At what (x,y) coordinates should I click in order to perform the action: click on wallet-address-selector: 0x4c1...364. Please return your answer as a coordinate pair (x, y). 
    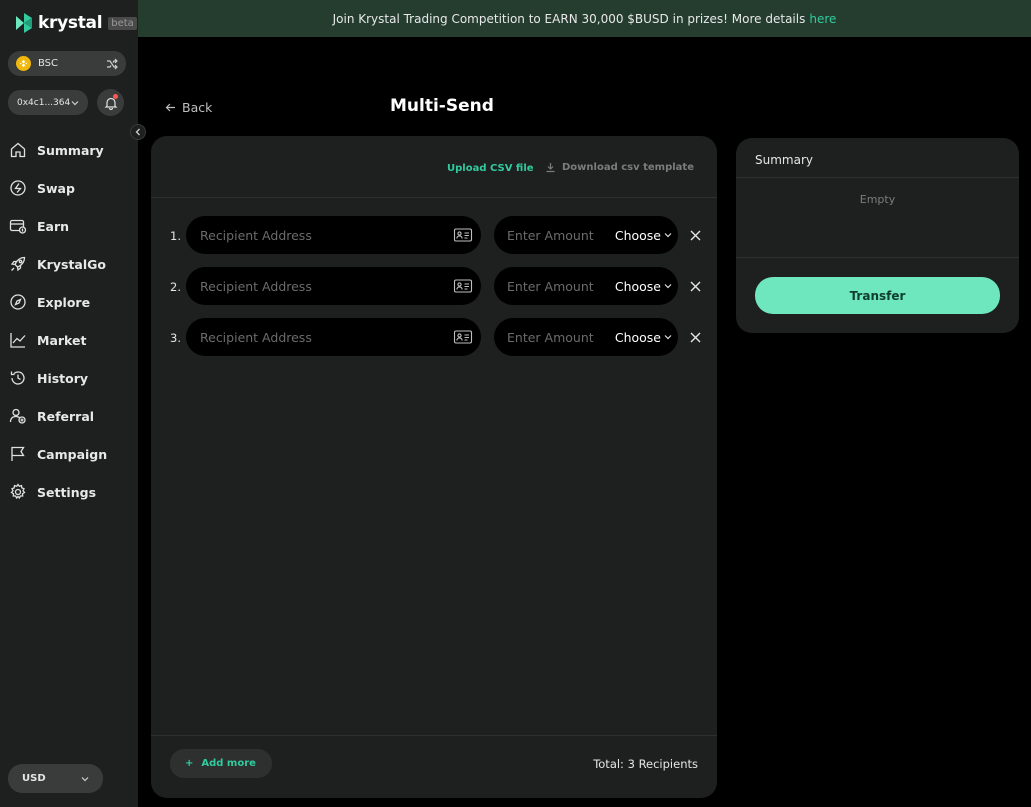
    Looking at the image, I should click on (48, 102).